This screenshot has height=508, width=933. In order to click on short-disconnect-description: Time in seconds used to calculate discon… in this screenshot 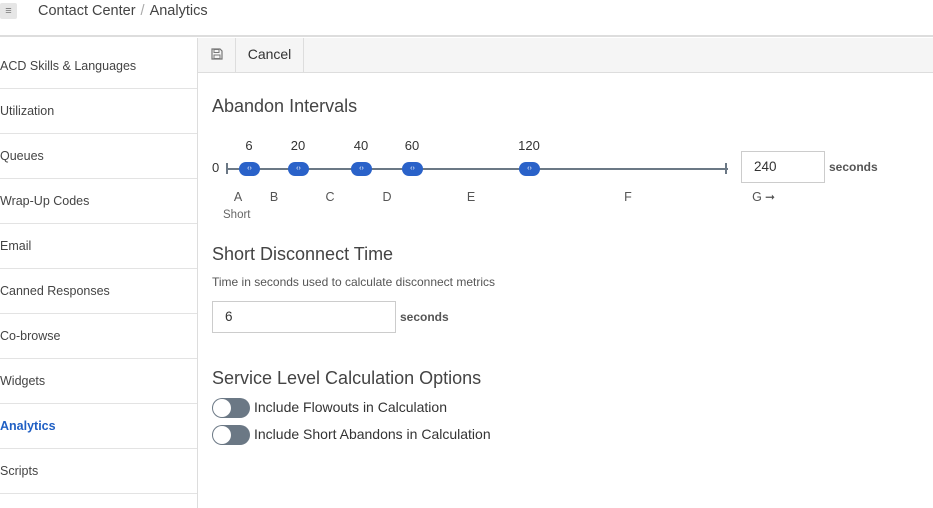, I will do `click(354, 282)`.